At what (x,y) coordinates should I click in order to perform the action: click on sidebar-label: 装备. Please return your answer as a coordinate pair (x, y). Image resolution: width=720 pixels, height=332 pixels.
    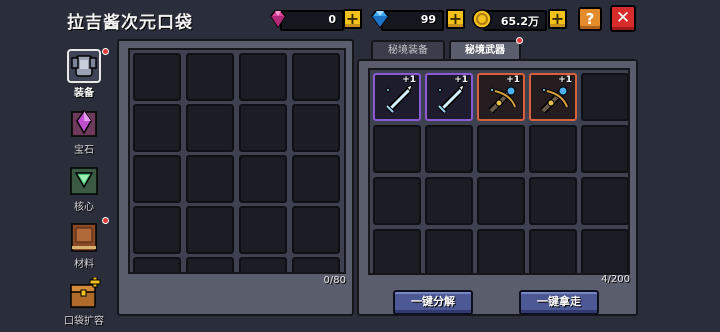
    Looking at the image, I should click on (84, 93).